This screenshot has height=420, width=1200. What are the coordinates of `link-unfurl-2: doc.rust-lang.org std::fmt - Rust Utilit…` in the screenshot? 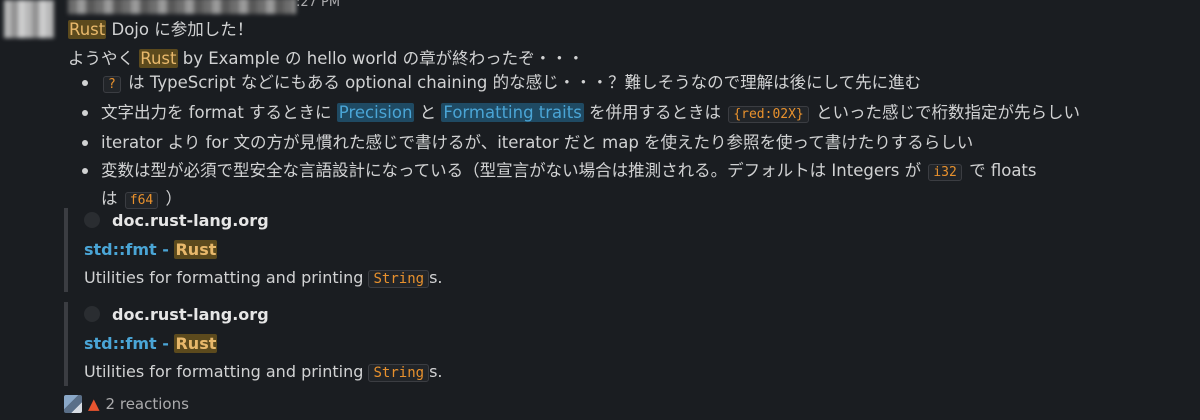 It's located at (424, 344).